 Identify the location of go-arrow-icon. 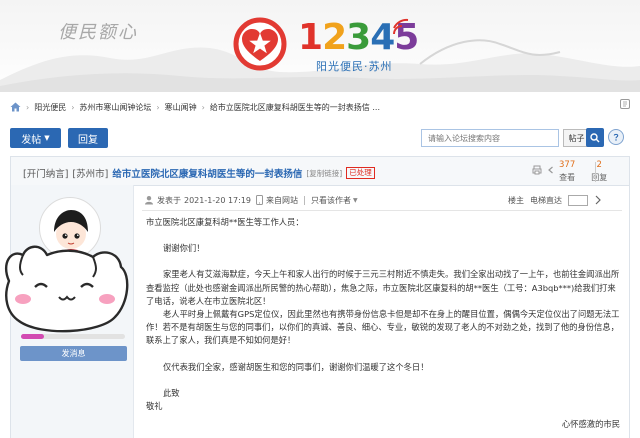
(598, 200).